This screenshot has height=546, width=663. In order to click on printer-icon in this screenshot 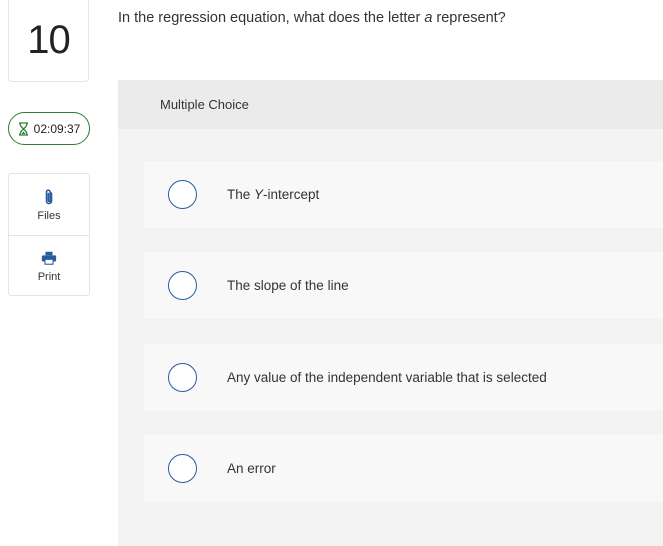, I will do `click(49, 258)`.